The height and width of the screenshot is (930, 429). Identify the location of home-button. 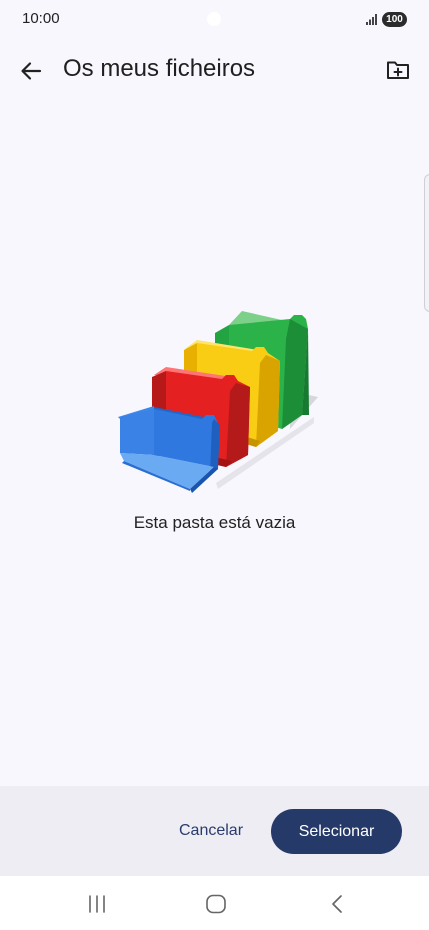
(216, 904).